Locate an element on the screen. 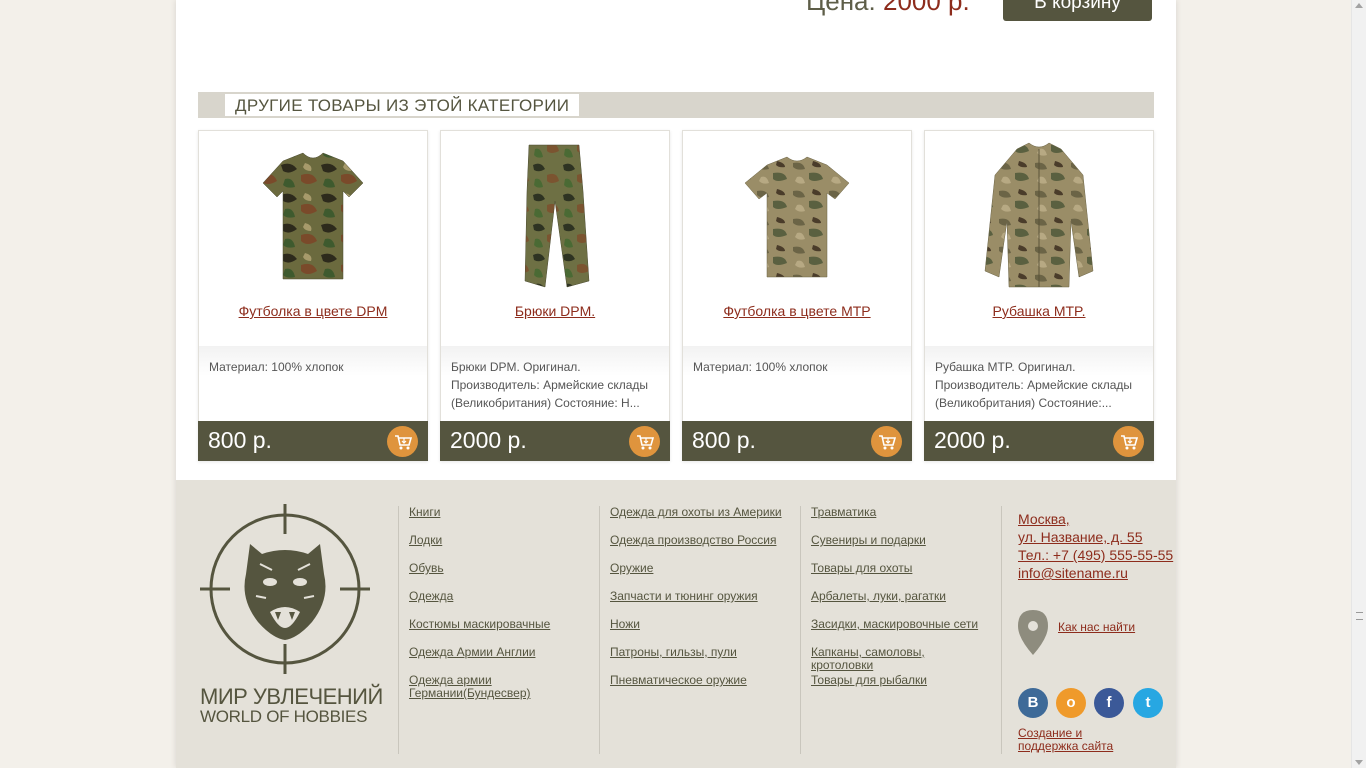  find-us-link: Как нас найти is located at coordinates (1096, 627).